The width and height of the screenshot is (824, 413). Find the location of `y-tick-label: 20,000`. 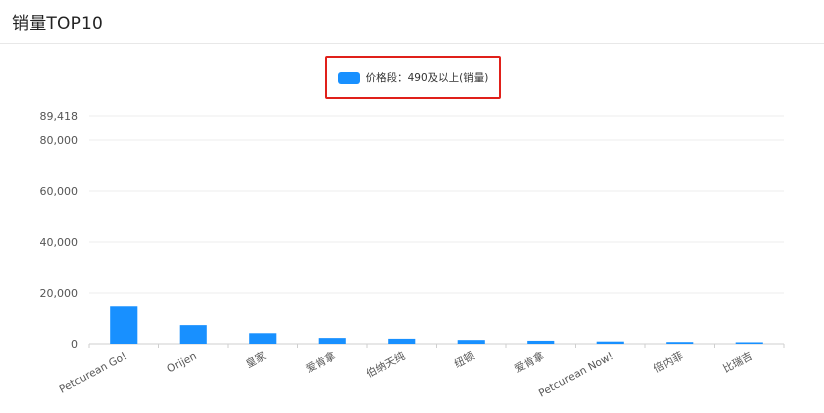

y-tick-label: 20,000 is located at coordinates (59, 293).